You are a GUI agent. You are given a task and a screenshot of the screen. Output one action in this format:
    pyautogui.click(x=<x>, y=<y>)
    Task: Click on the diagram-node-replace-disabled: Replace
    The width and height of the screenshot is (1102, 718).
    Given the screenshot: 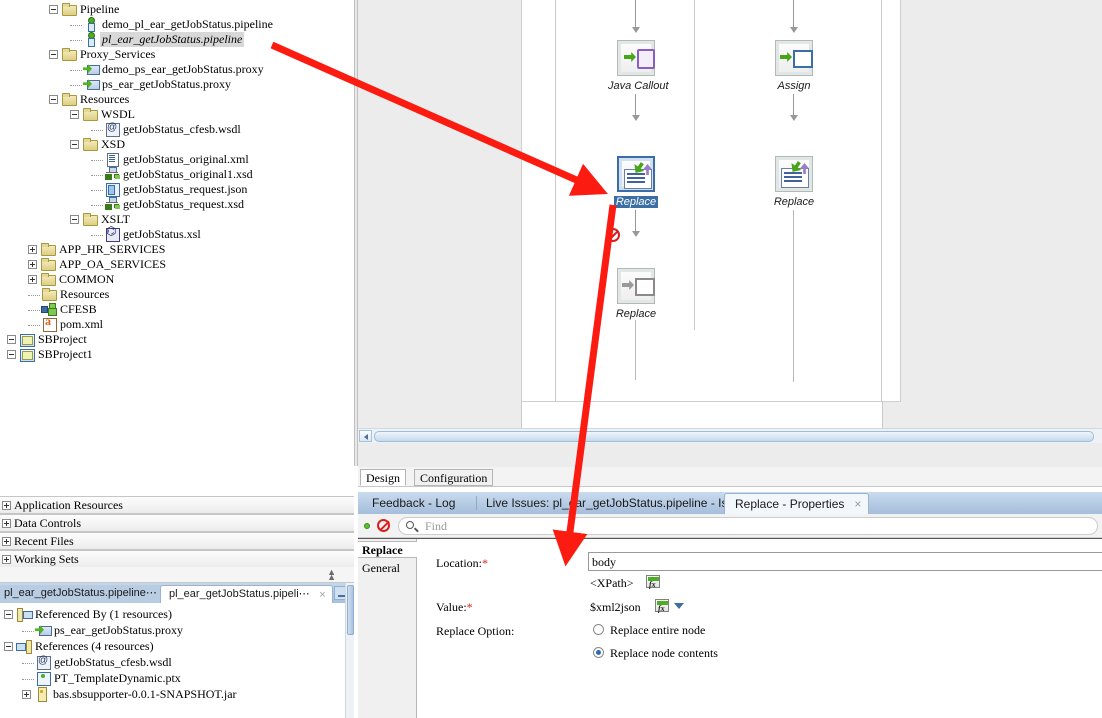 What is the action you would take?
    pyautogui.click(x=636, y=295)
    